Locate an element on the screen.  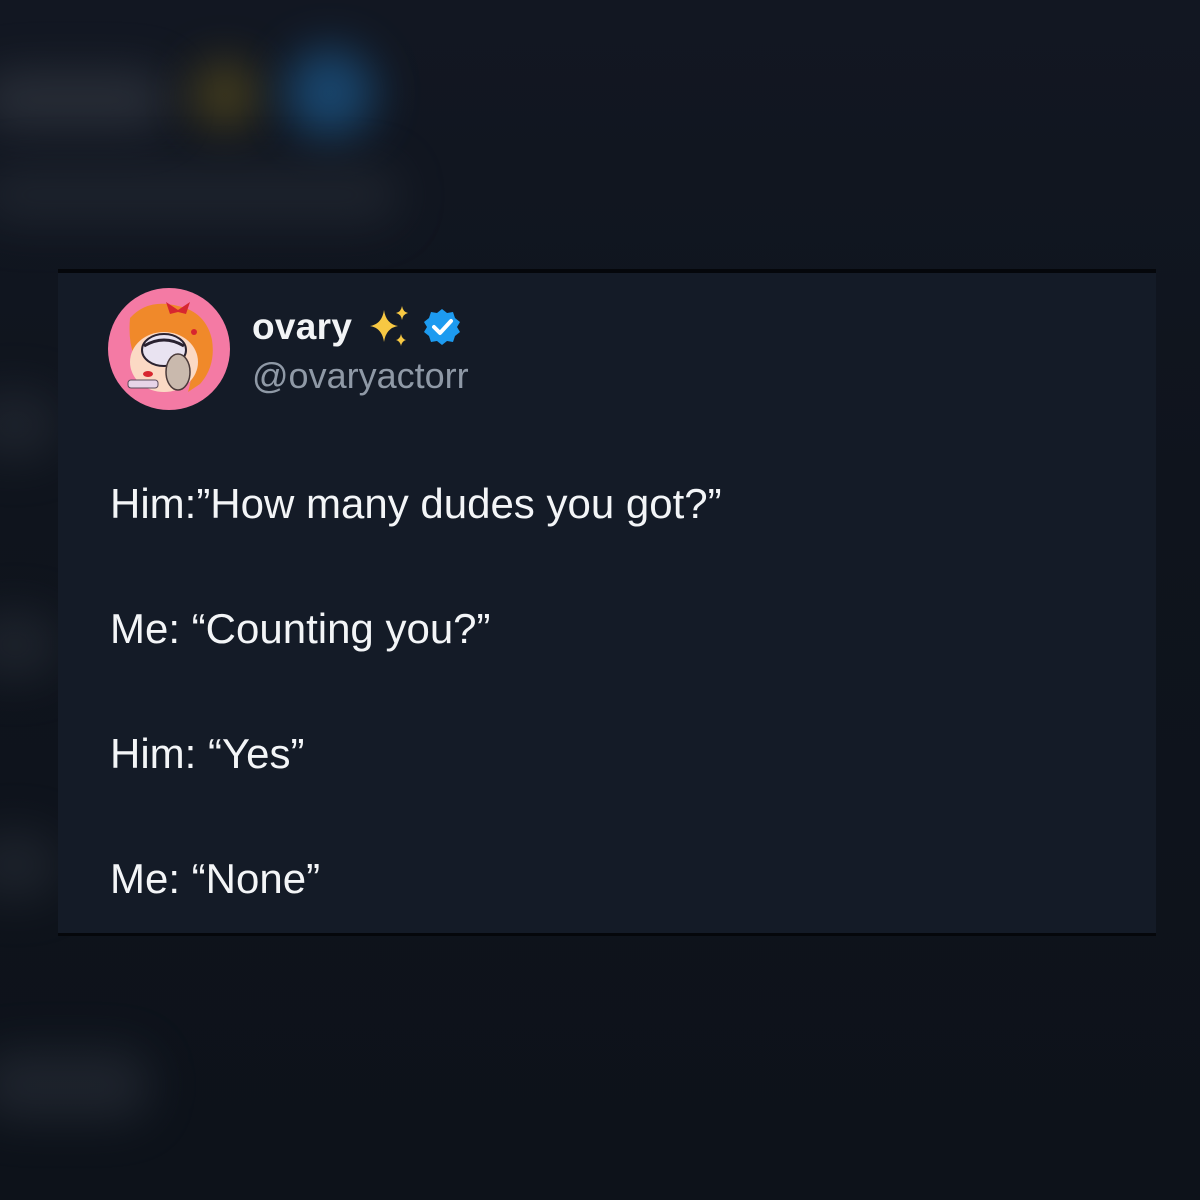
verified-icon is located at coordinates (442, 327).